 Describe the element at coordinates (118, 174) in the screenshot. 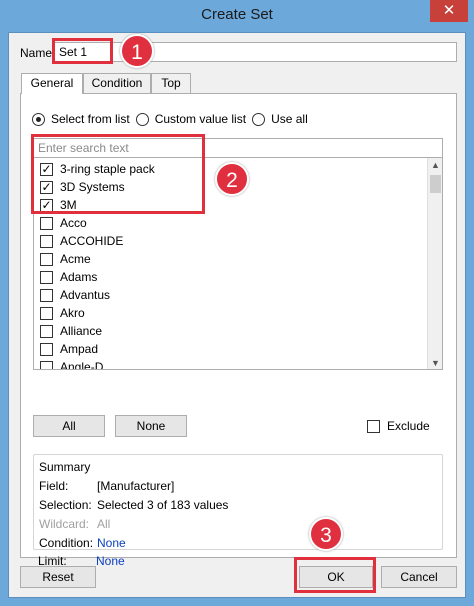

I see `annotation-box-list` at that location.